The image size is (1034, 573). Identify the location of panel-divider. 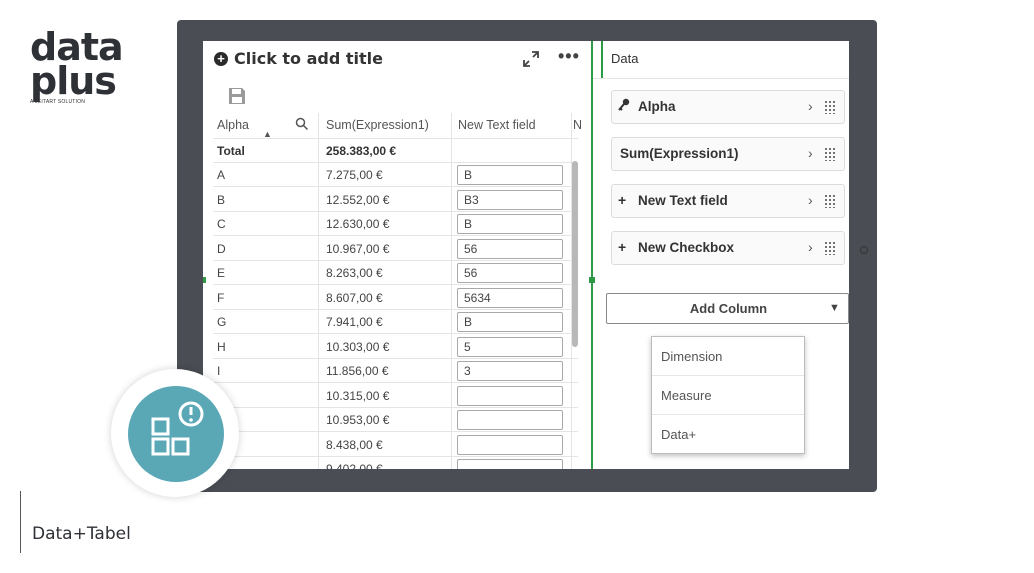
(592, 255).